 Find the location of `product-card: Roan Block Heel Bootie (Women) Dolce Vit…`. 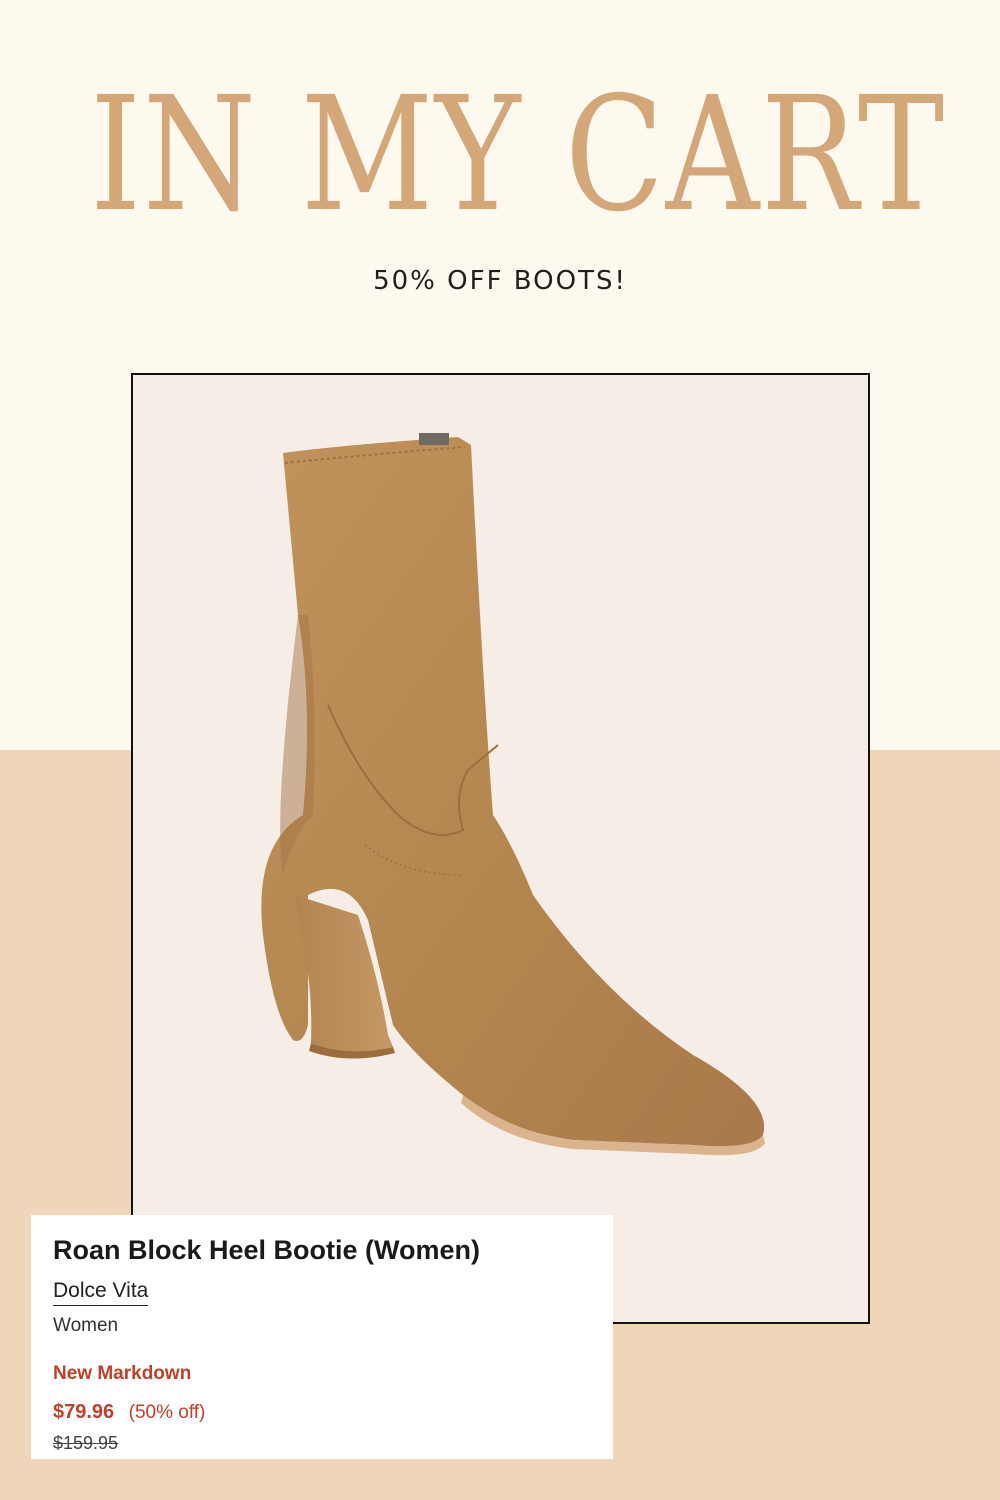

product-card: Roan Block Heel Bootie (Women) Dolce Vit… is located at coordinates (322, 1337).